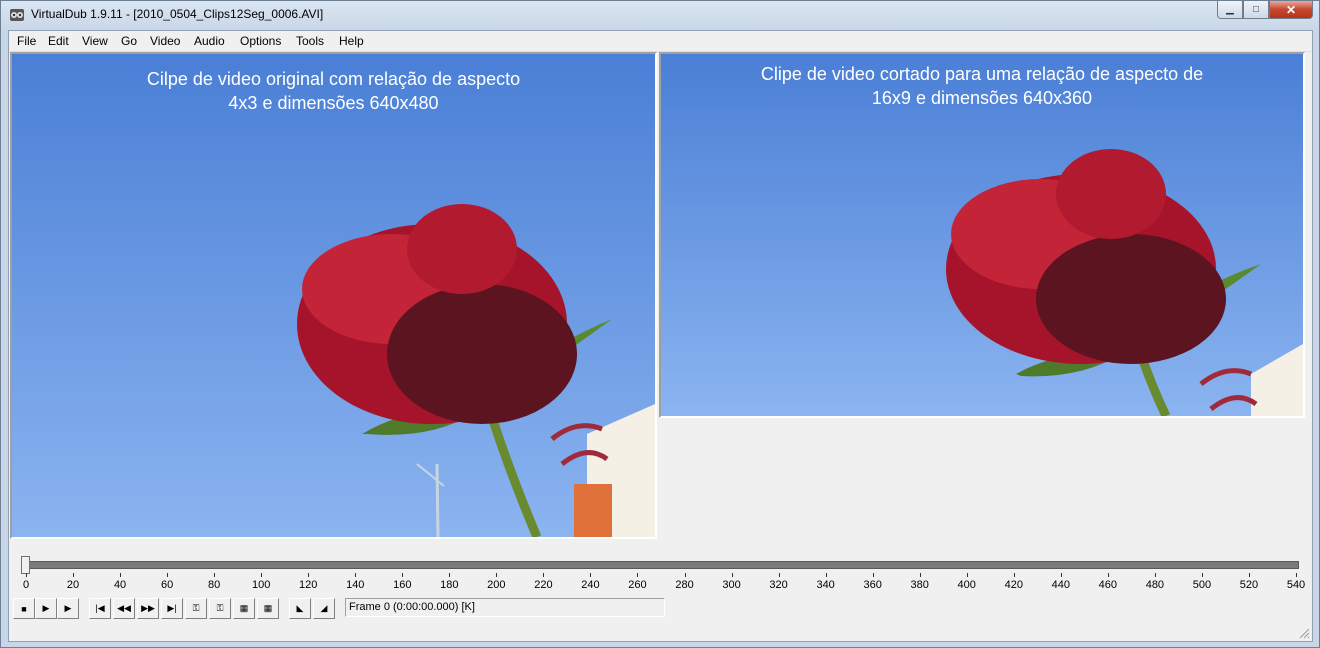 This screenshot has height=648, width=1320. I want to click on menu-file: File, so click(26, 41).